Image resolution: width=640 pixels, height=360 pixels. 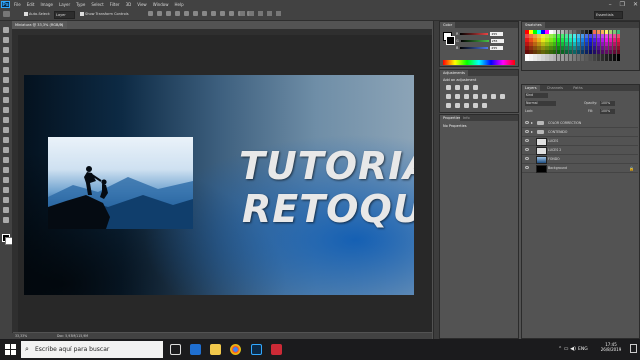 I want to click on align-left-icon, so click(x=177, y=13).